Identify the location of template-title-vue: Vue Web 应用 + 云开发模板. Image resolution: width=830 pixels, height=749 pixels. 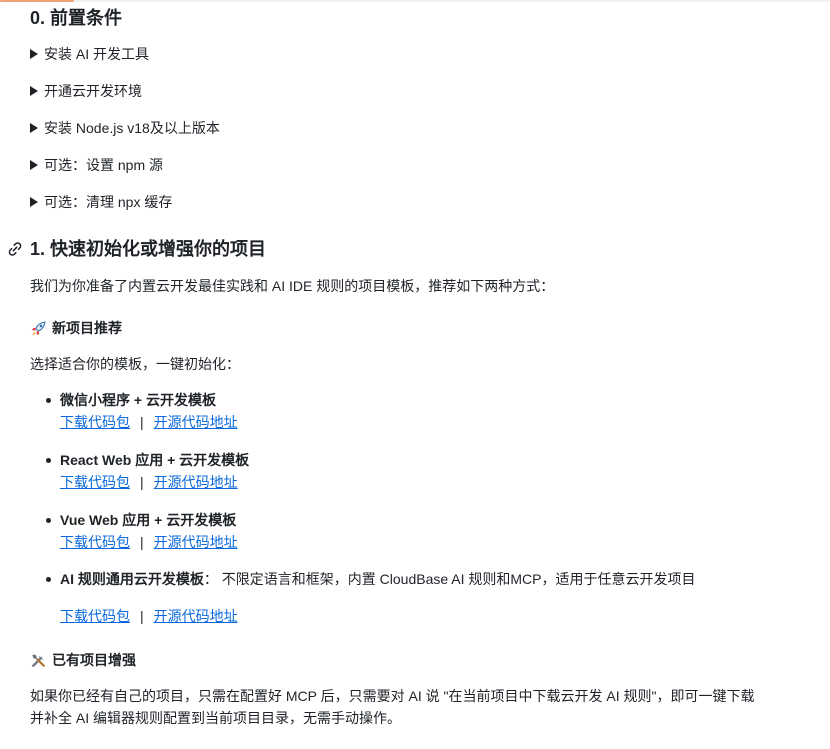
(148, 520).